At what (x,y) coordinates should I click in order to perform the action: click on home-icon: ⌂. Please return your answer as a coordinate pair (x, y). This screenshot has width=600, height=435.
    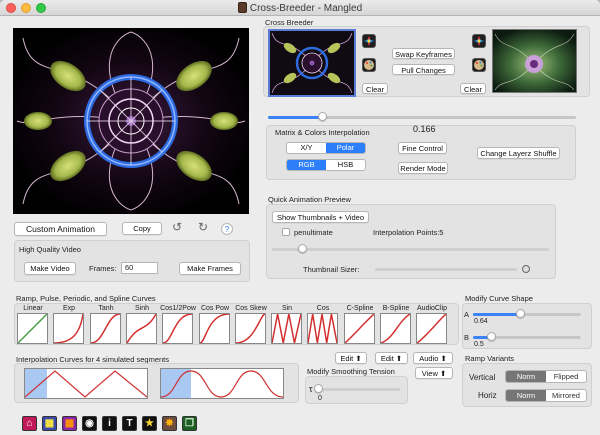
    Looking at the image, I should click on (29, 423).